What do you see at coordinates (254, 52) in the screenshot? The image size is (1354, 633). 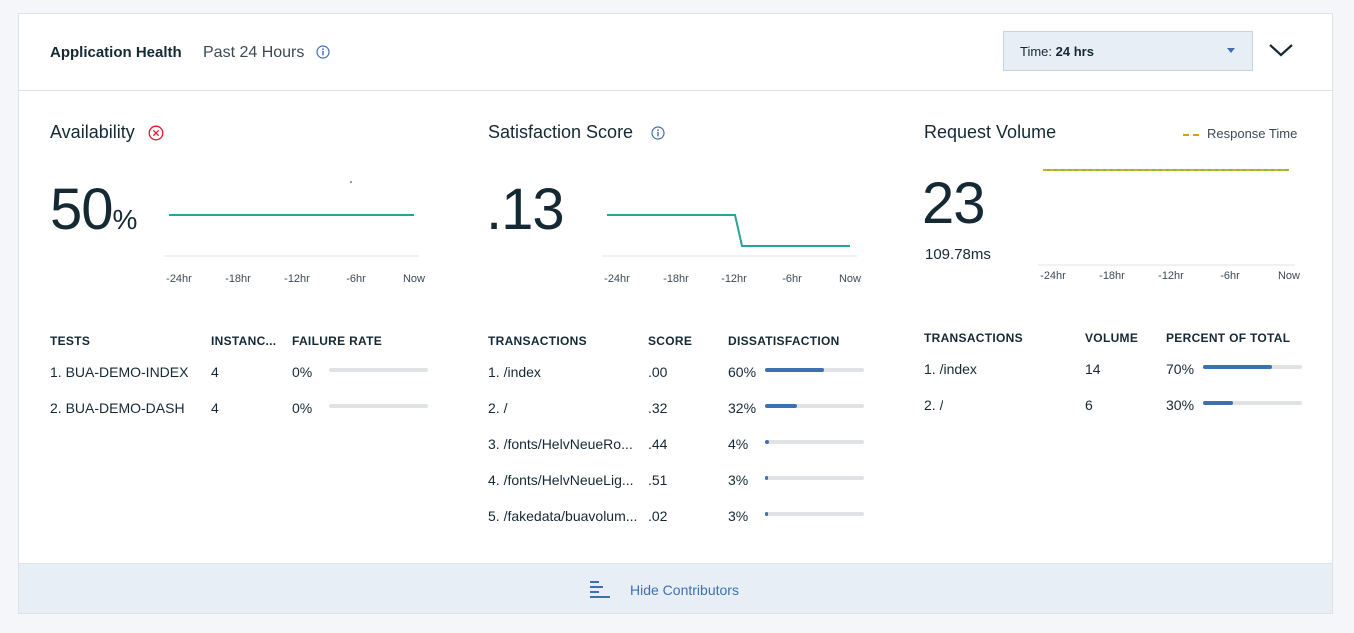 I see `page-subtitle: Past 24 Hours` at bounding box center [254, 52].